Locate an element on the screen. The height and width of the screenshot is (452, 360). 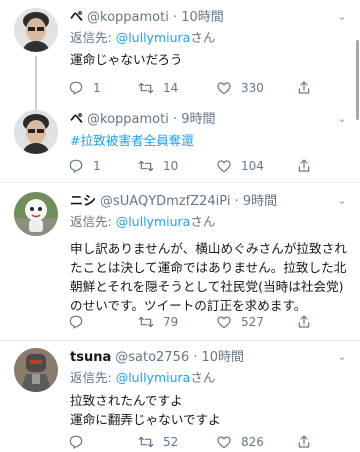
like-count: 330 is located at coordinates (252, 88).